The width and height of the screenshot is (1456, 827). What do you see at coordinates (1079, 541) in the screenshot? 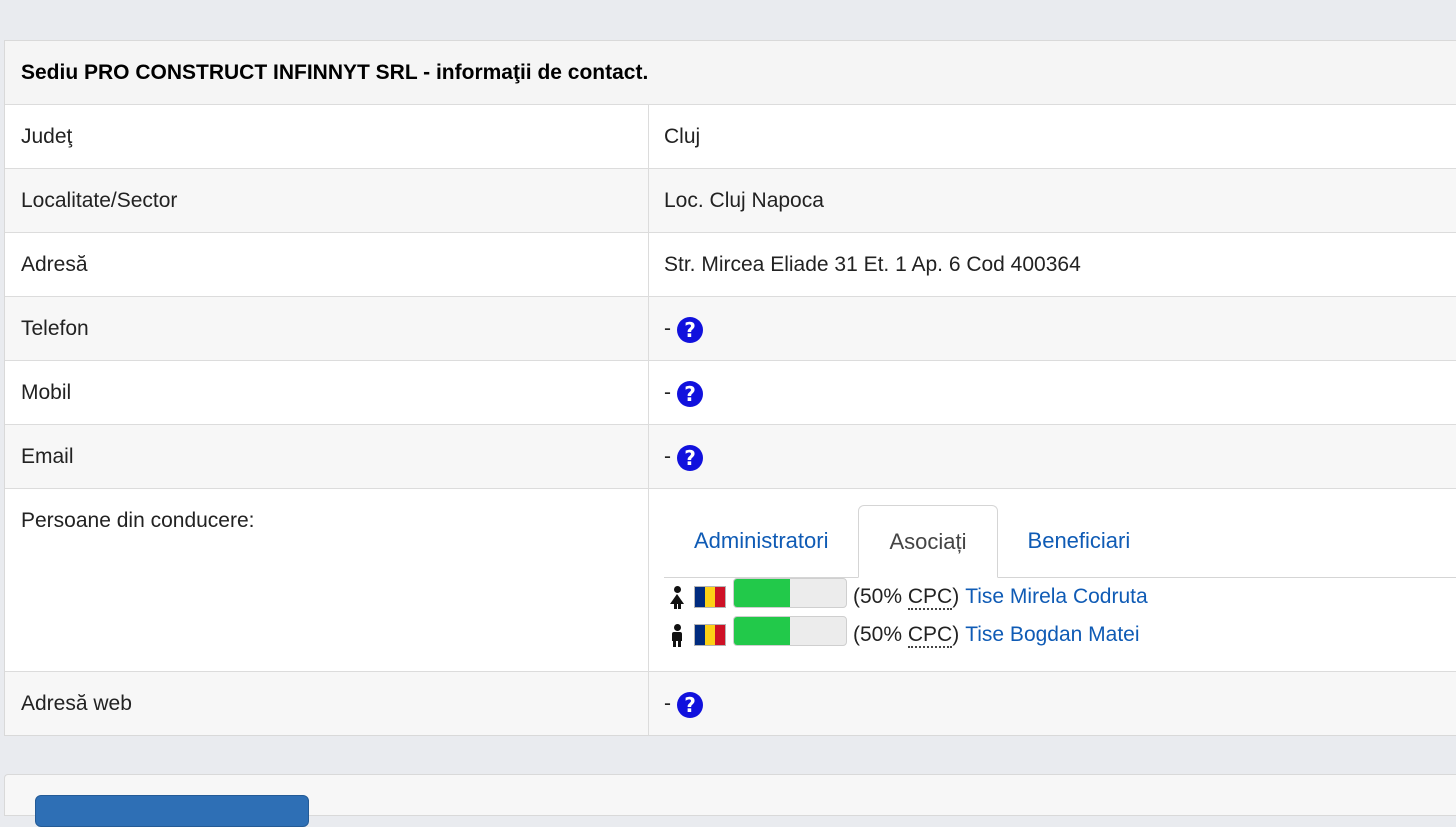
I see `tab-beneficiari: Beneficiari` at bounding box center [1079, 541].